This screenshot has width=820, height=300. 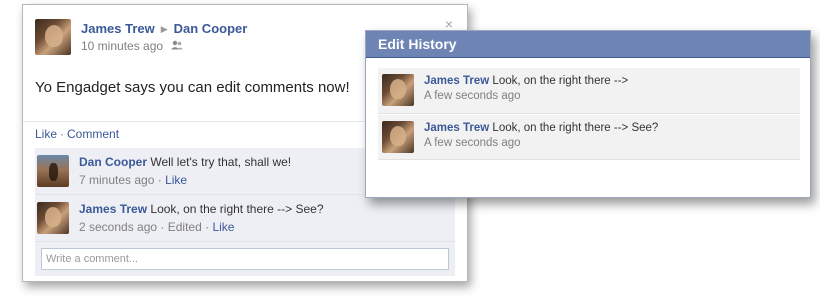 What do you see at coordinates (588, 44) in the screenshot?
I see `dialog-title: Edit History` at bounding box center [588, 44].